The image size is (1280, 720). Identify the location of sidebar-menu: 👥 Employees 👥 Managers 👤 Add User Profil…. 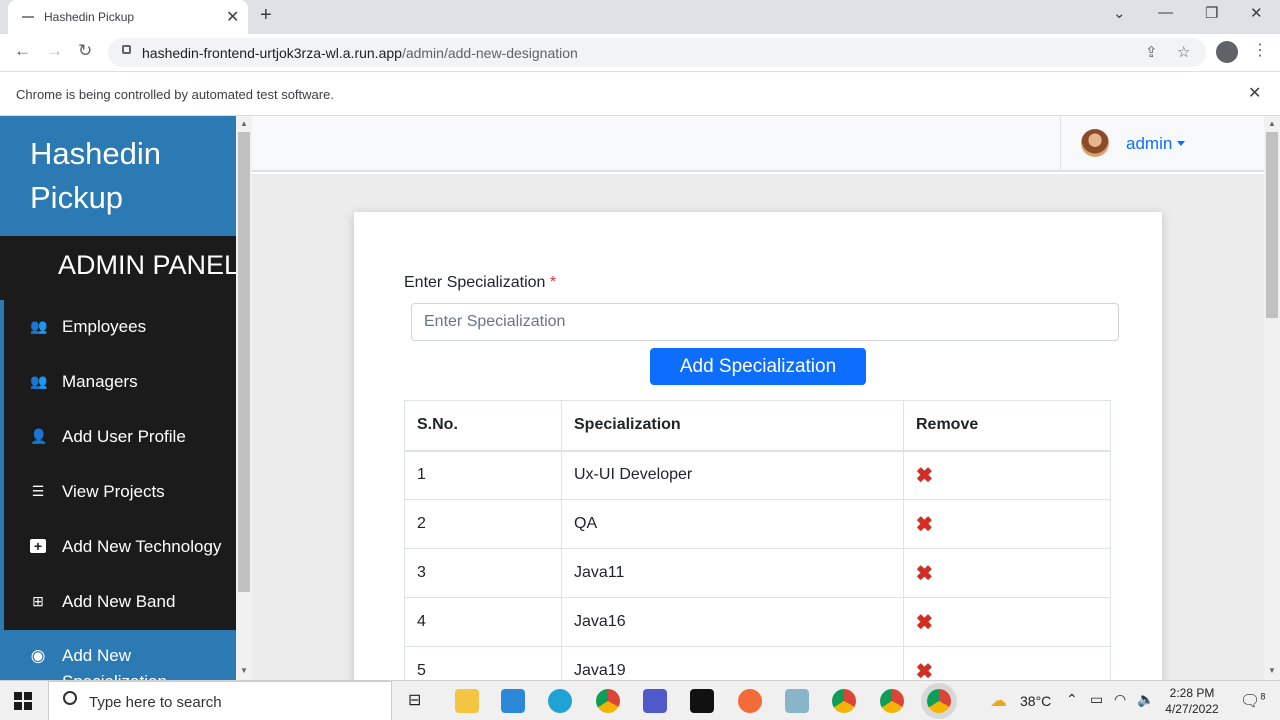
(118, 490).